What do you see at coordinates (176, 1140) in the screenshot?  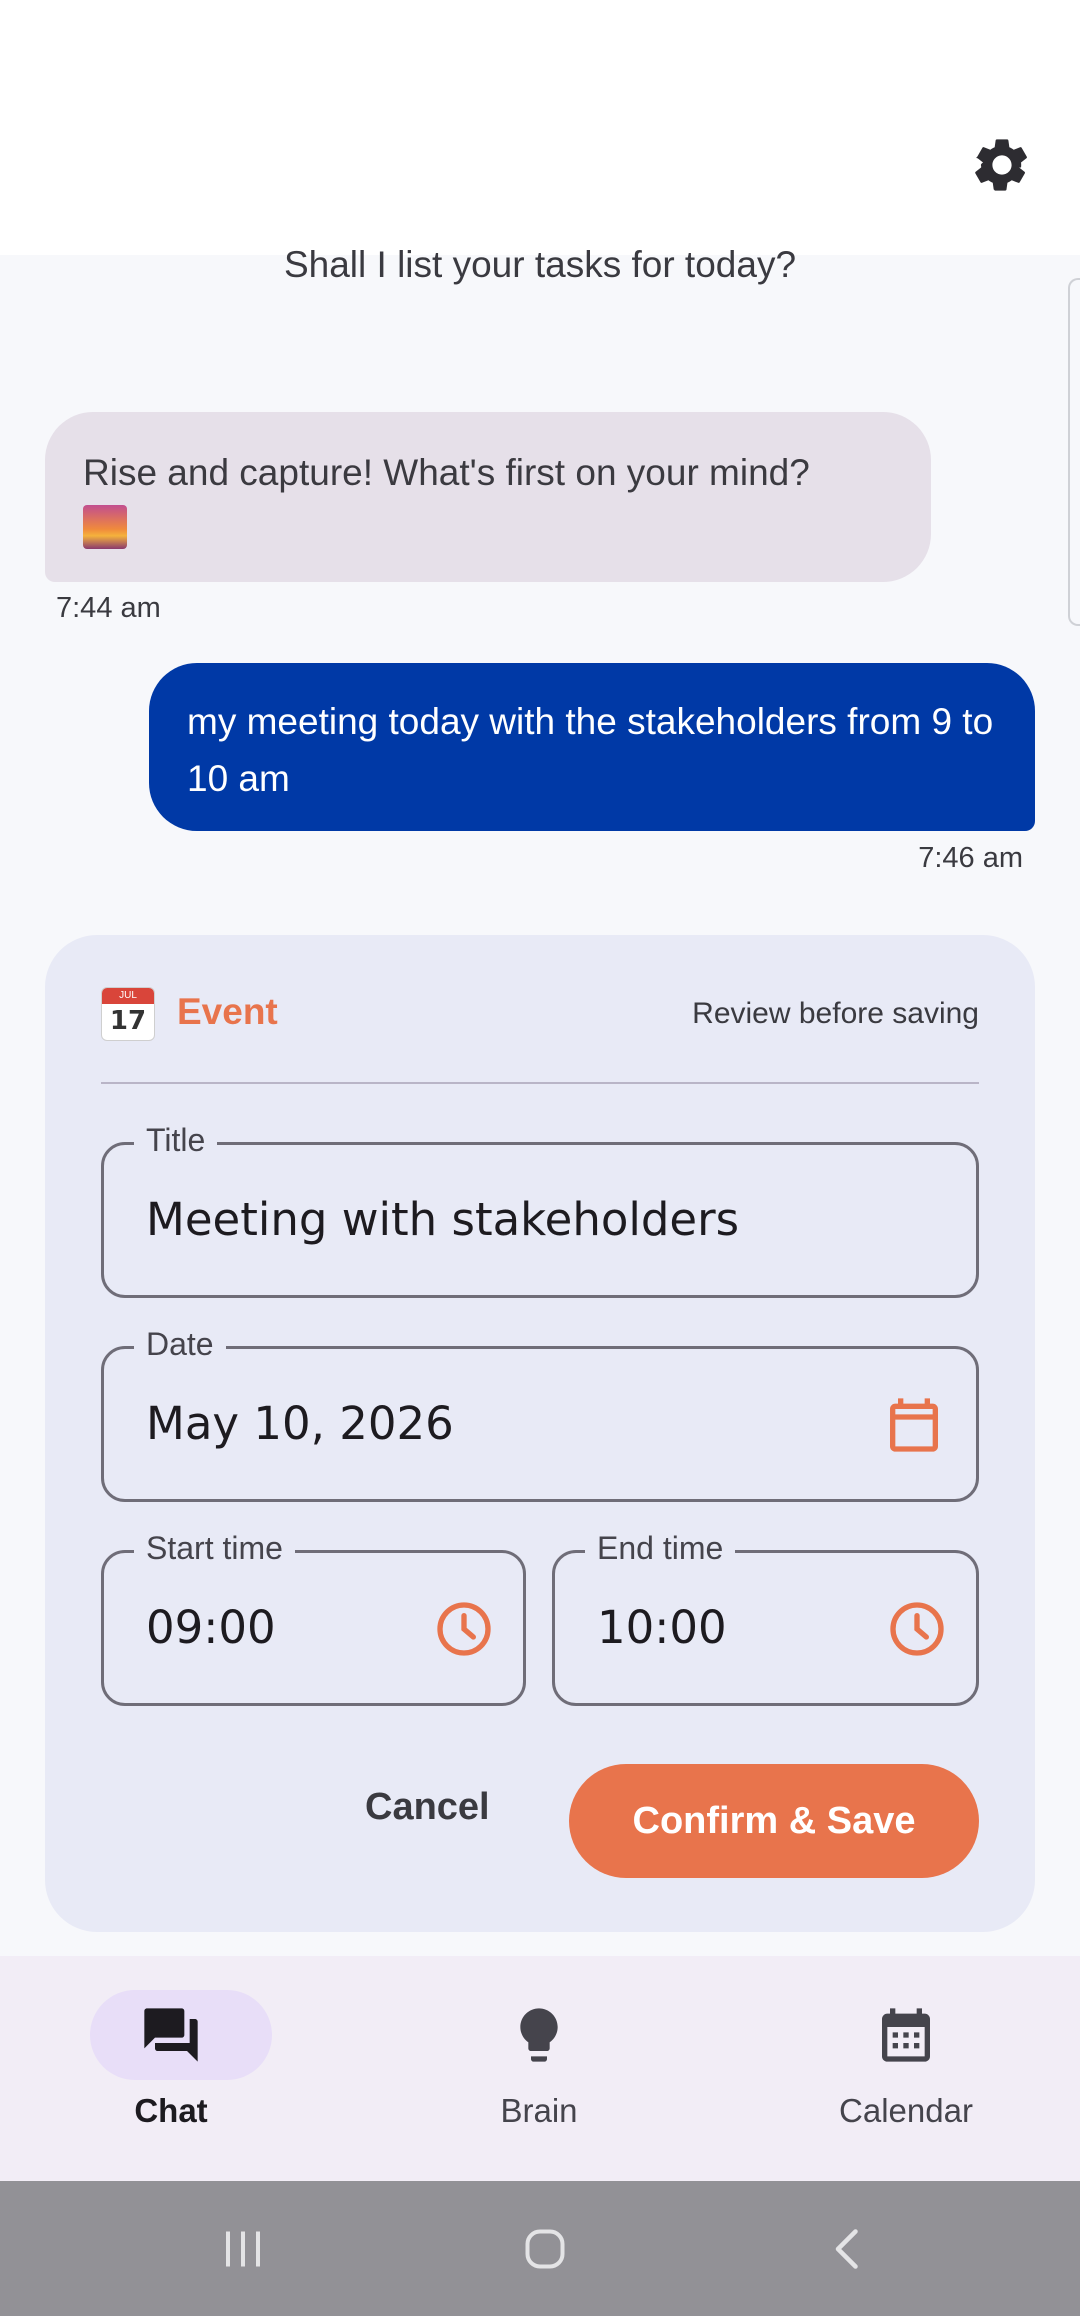 I see `title-field-label: Title` at bounding box center [176, 1140].